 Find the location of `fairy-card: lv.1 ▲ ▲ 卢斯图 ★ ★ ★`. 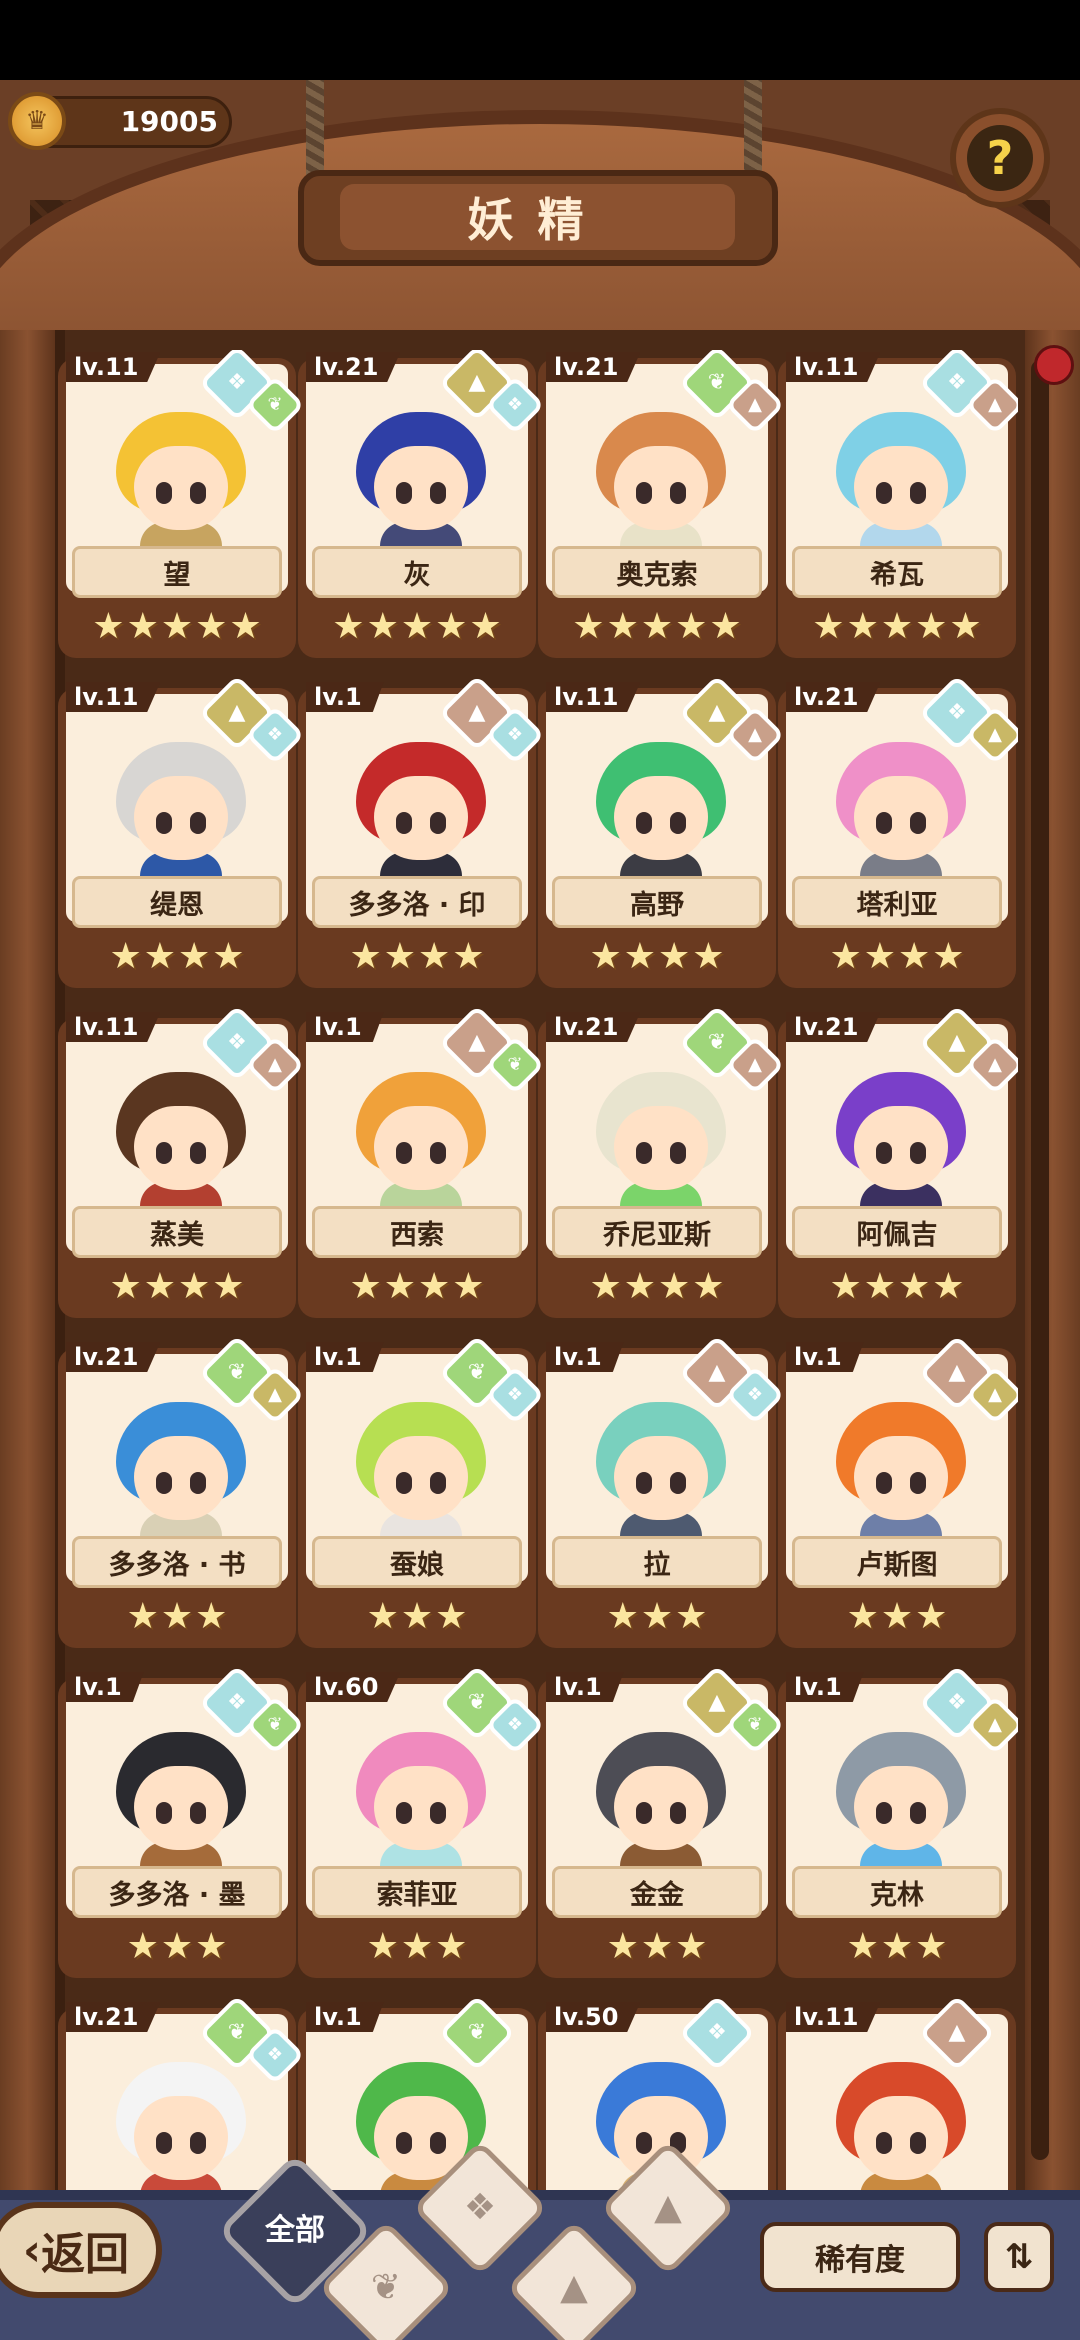

fairy-card: lv.1 ▲ ▲ 卢斯图 ★ ★ ★ is located at coordinates (898, 1491).